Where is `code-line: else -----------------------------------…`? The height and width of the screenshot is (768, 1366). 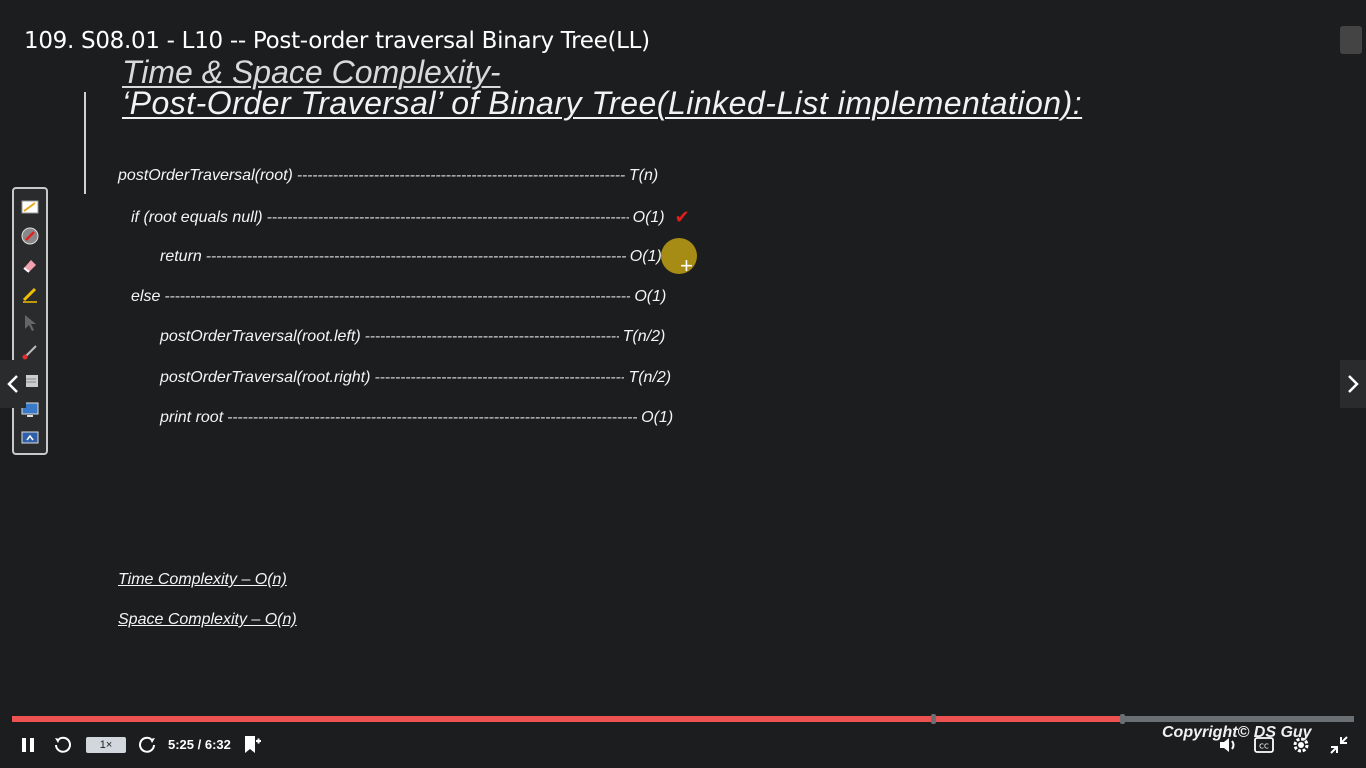
code-line: else -----------------------------------… is located at coordinates (398, 297).